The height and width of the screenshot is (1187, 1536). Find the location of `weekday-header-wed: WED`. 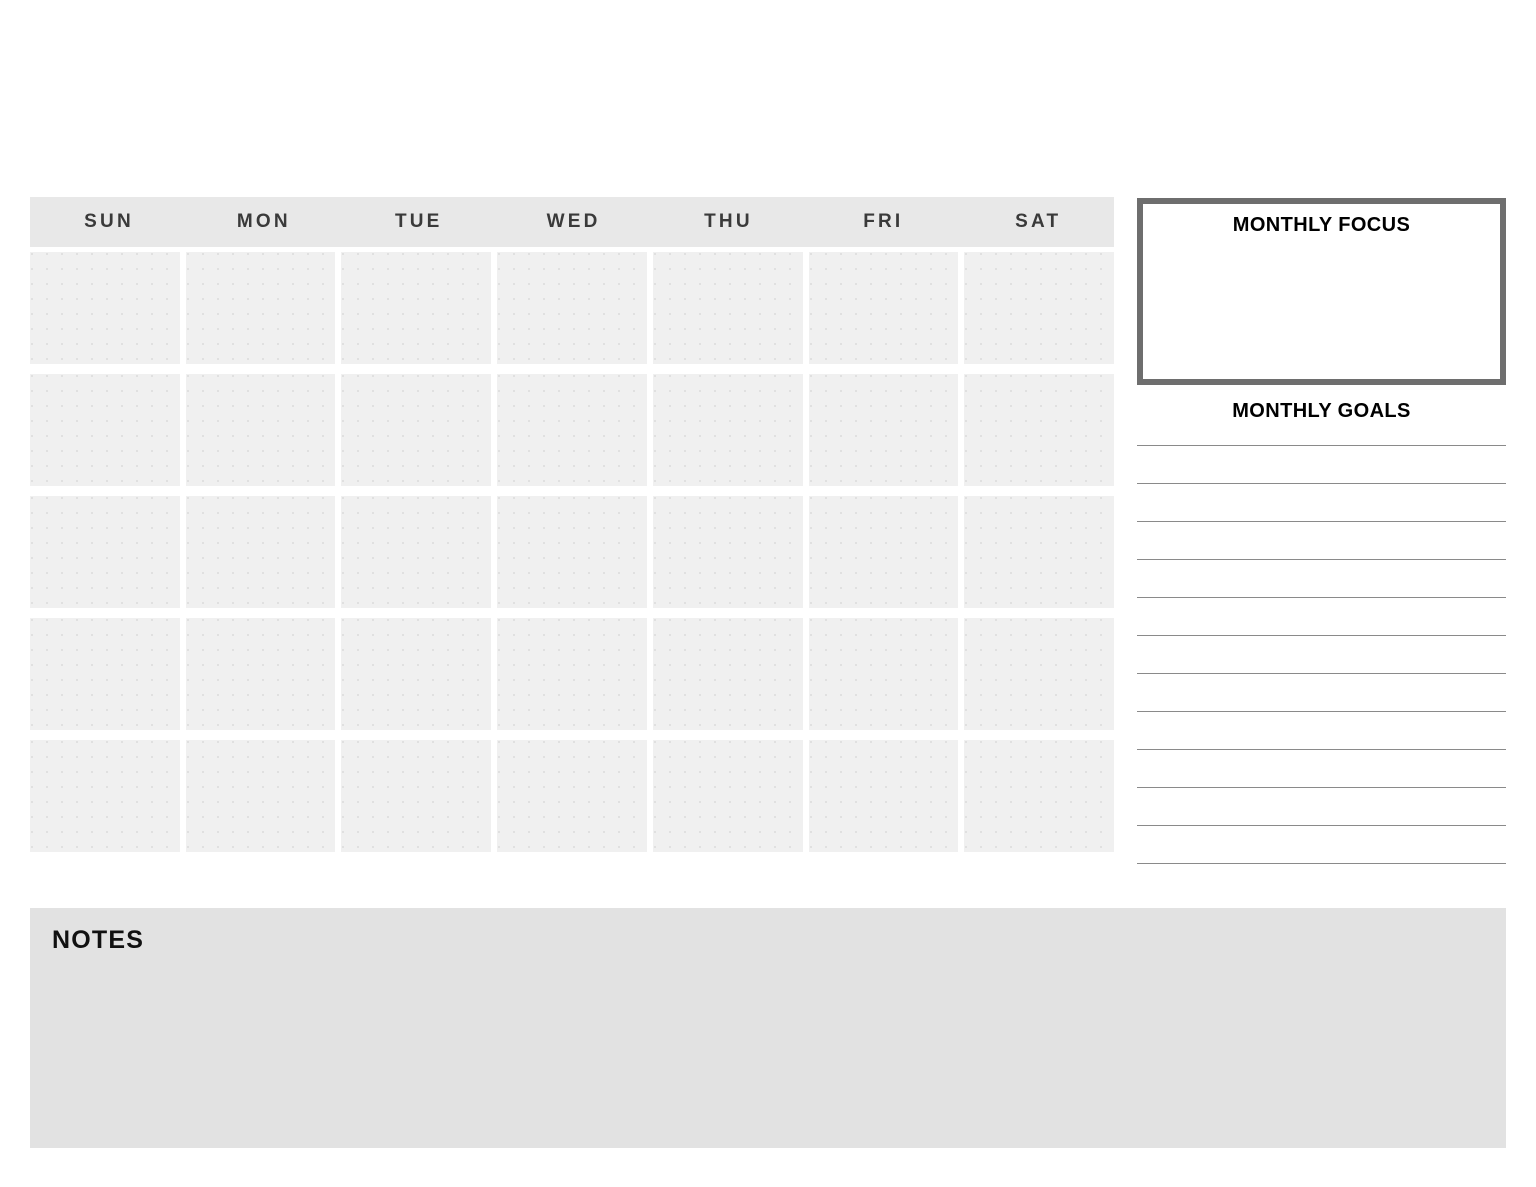

weekday-header-wed: WED is located at coordinates (573, 221).